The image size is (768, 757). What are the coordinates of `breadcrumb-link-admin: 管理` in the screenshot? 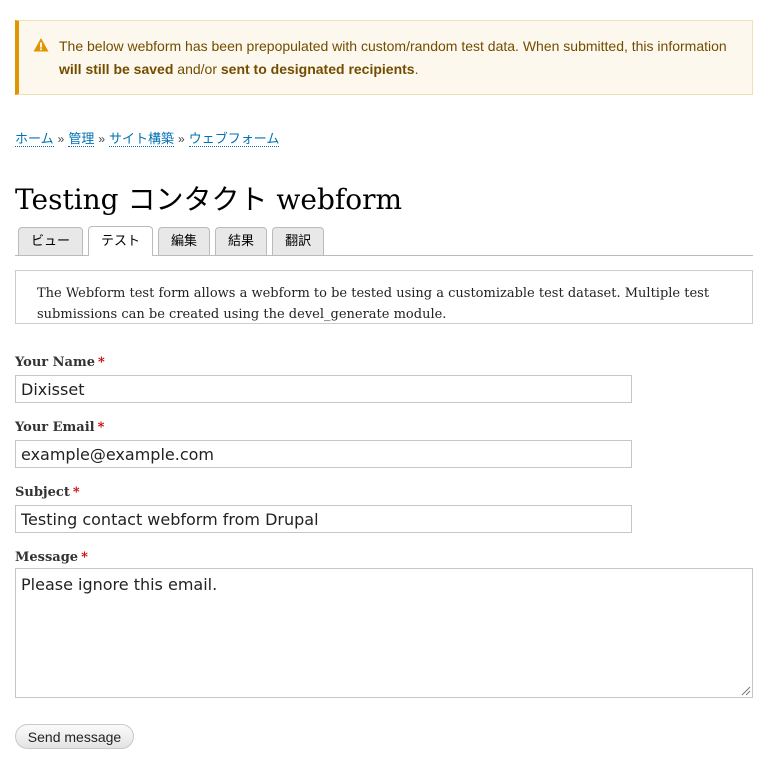 It's located at (81, 139).